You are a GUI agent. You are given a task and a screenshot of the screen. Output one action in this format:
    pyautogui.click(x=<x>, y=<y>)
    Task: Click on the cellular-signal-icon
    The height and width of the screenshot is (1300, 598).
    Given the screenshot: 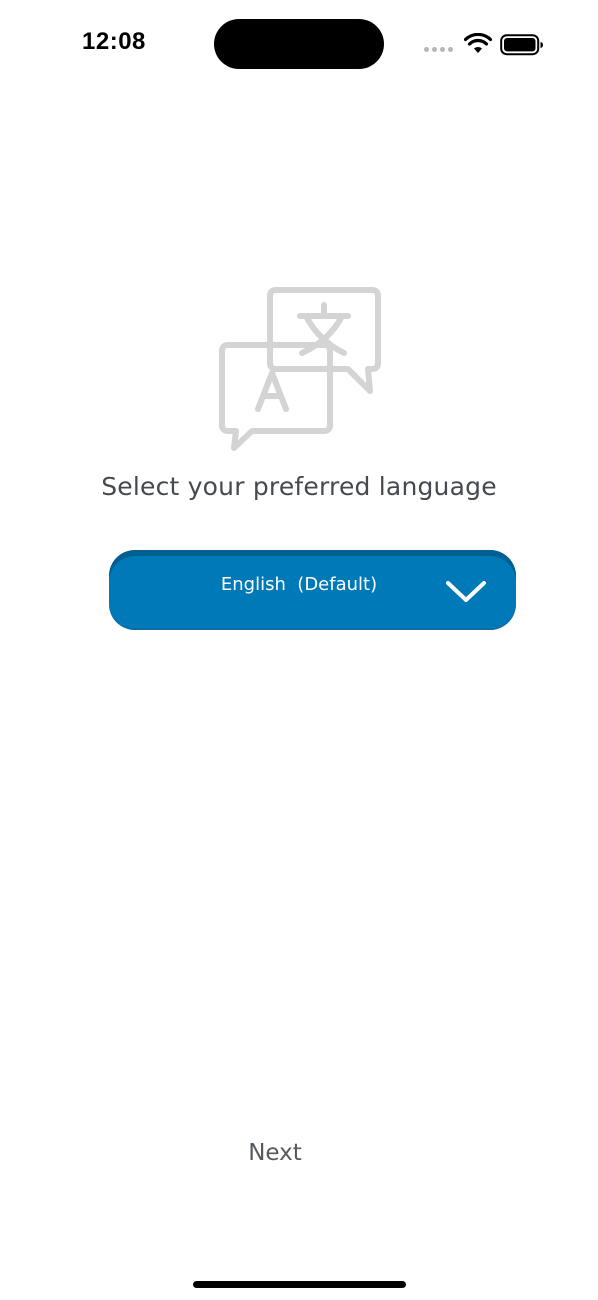 What is the action you would take?
    pyautogui.click(x=438, y=49)
    